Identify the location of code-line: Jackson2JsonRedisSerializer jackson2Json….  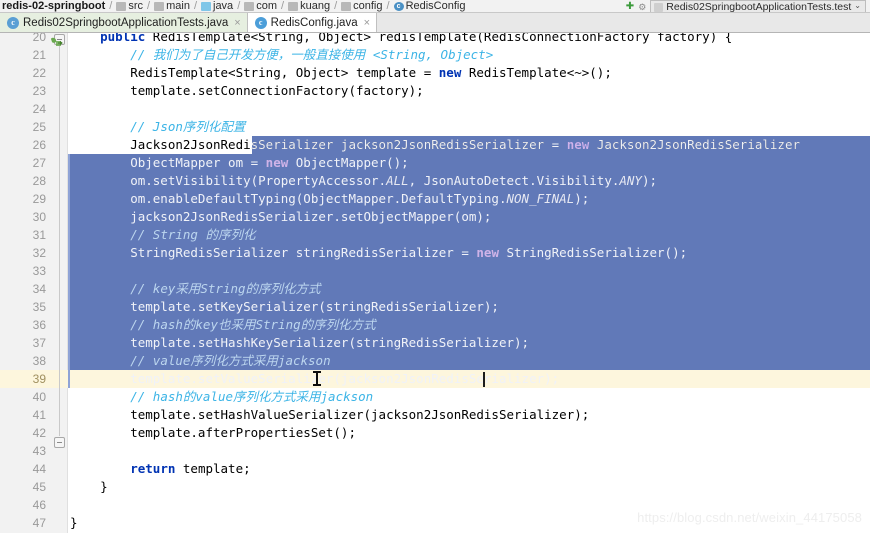
(469, 145).